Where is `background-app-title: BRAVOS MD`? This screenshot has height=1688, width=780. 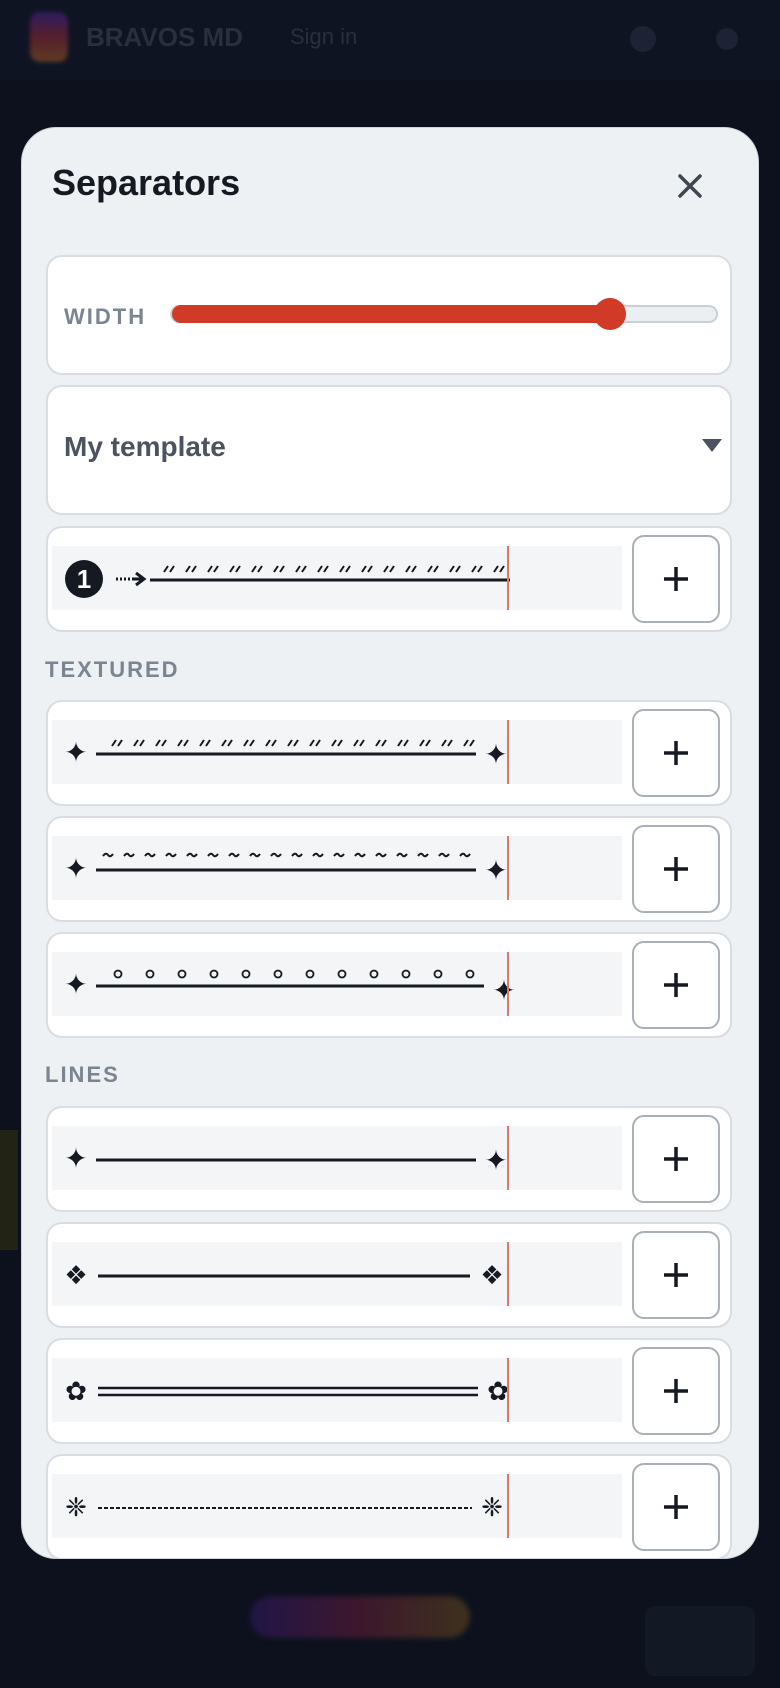
background-app-title: BRAVOS MD is located at coordinates (164, 37).